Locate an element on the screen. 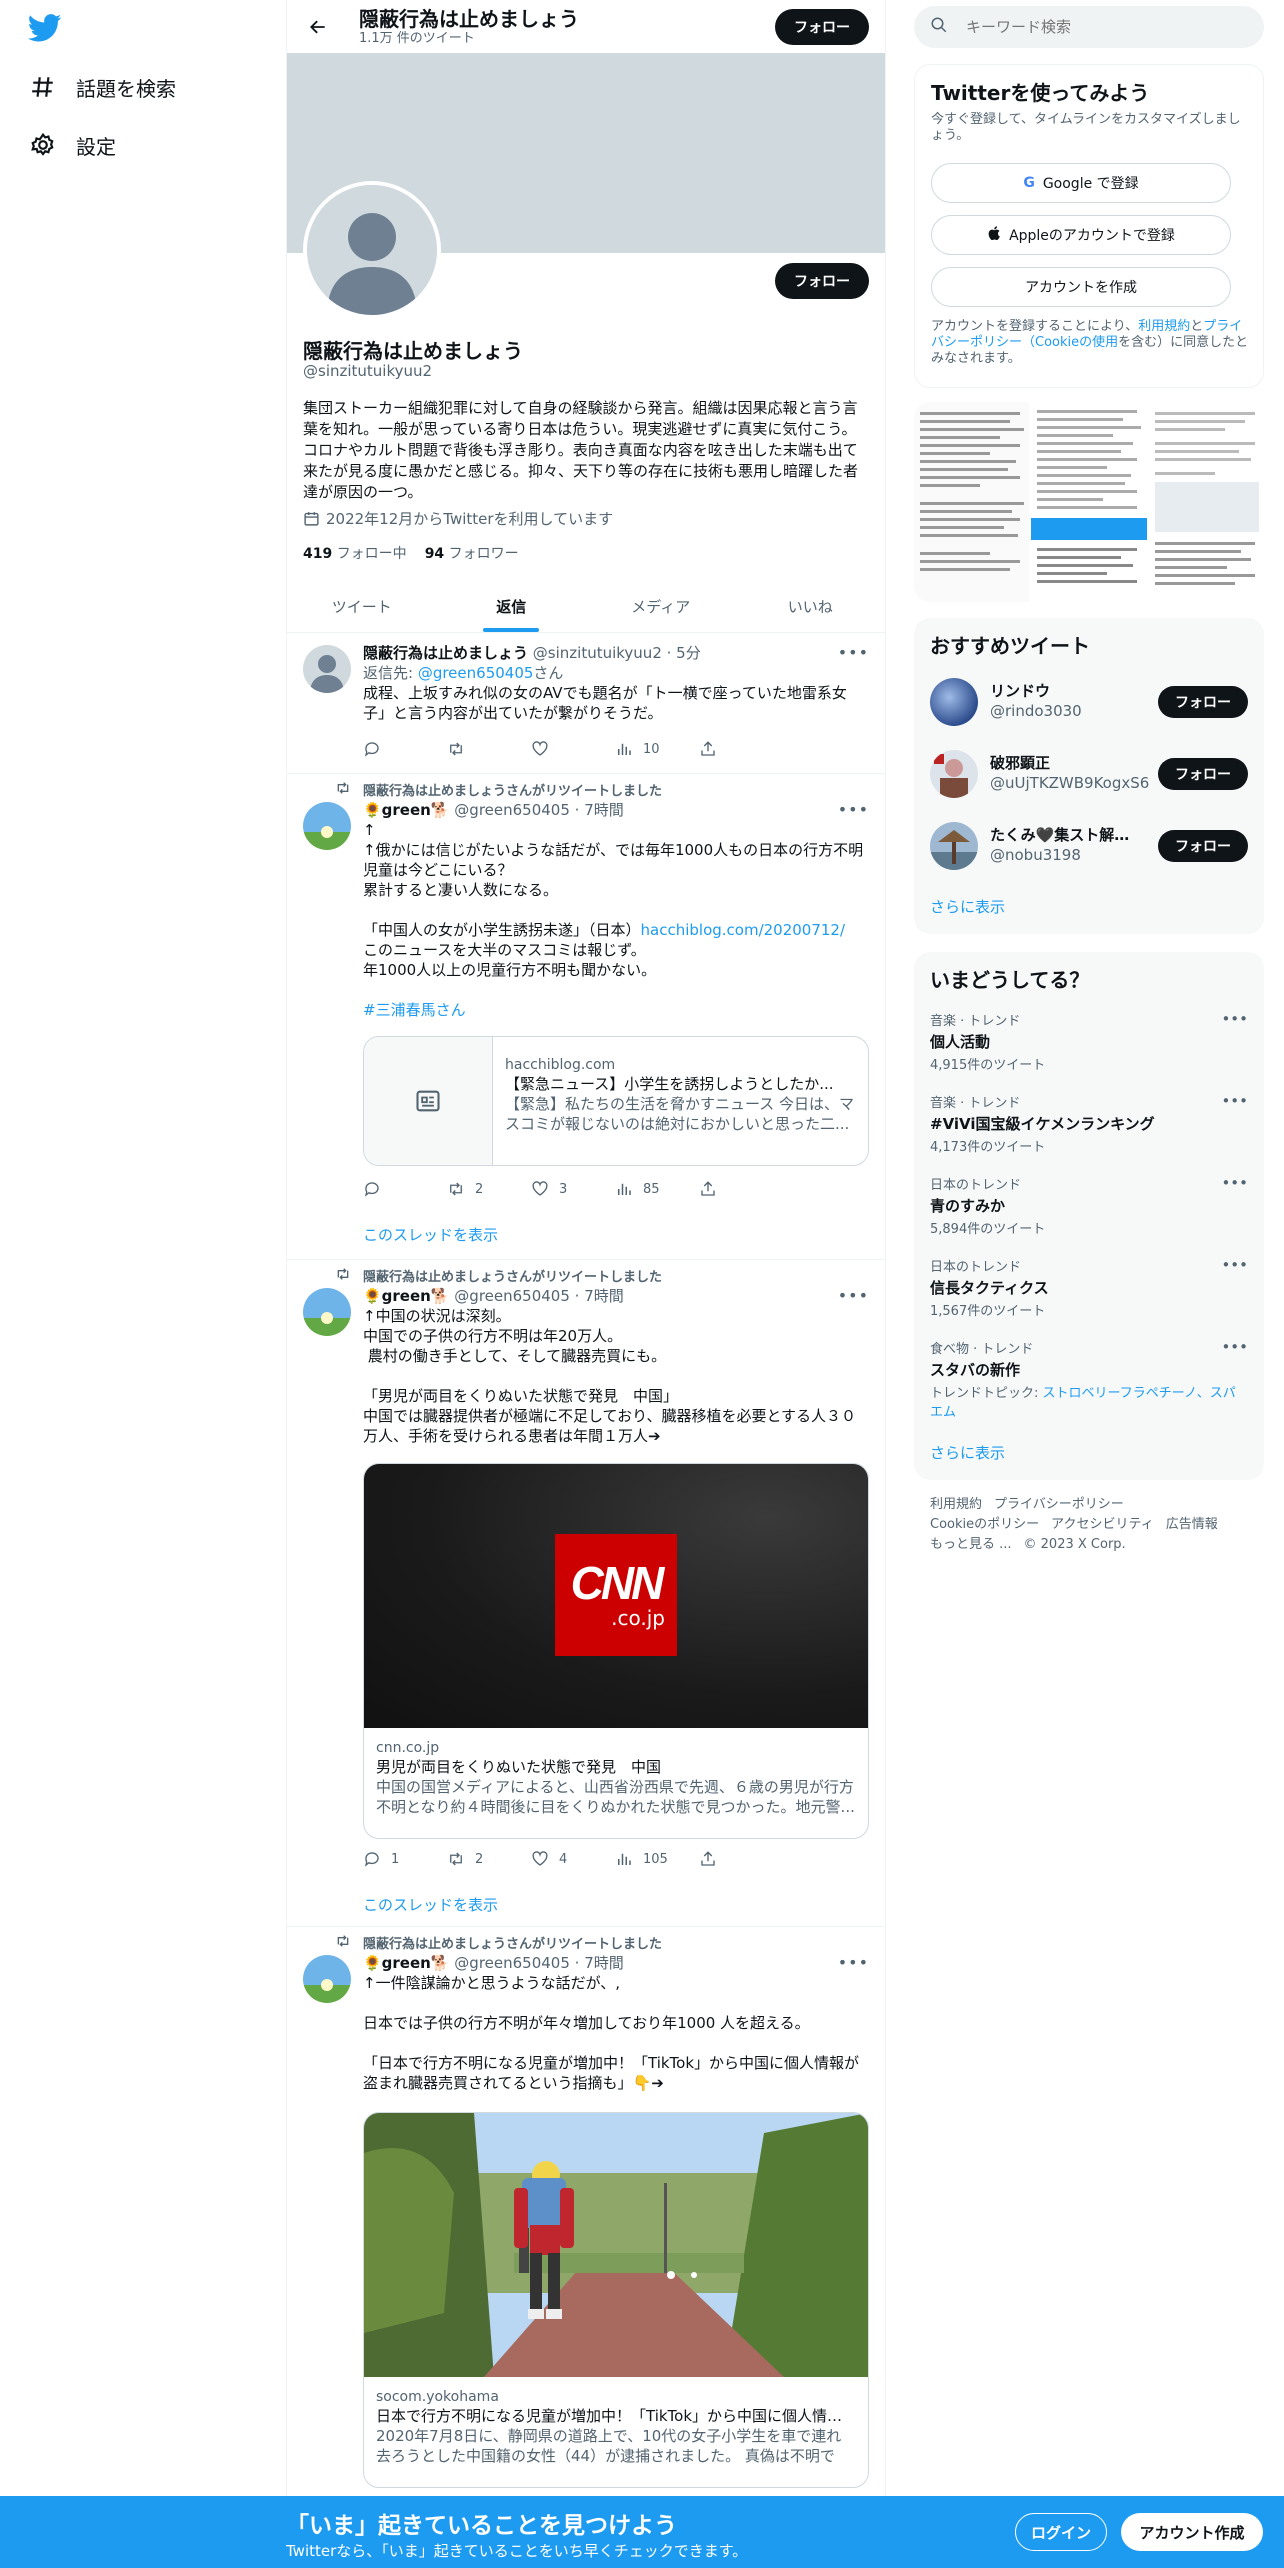  profile-avatar is located at coordinates (372, 250).